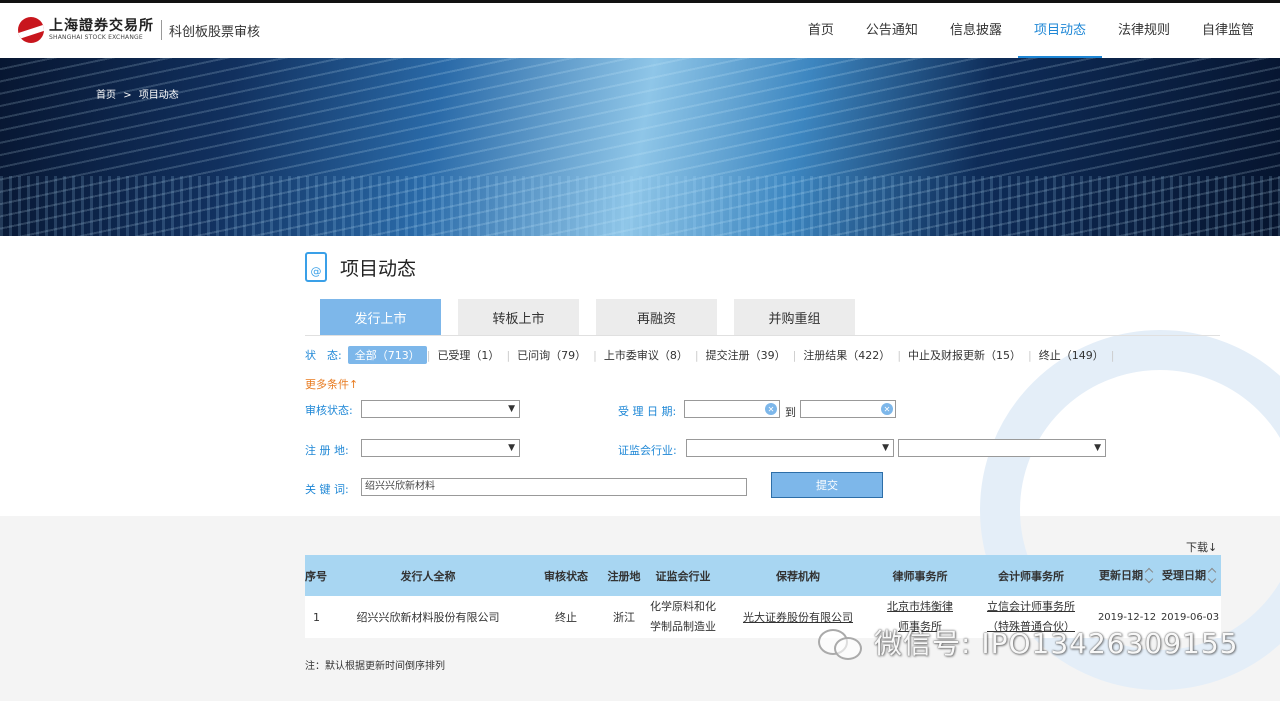 This screenshot has height=701, width=1280. I want to click on th-industry: 证监会行业, so click(683, 576).